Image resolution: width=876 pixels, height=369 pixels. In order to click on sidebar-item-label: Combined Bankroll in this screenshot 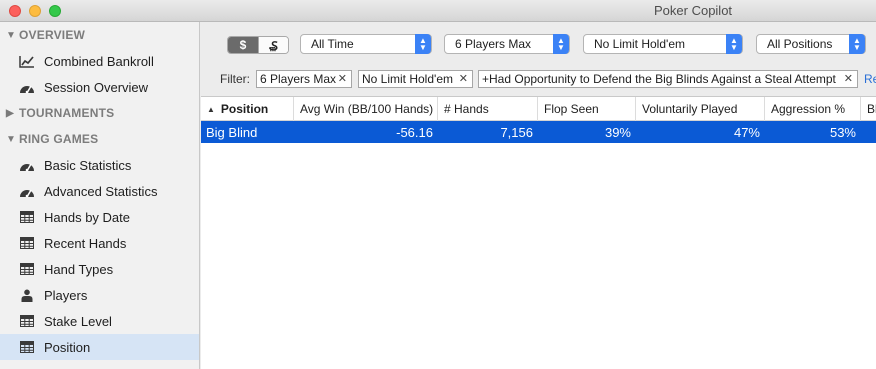, I will do `click(99, 61)`.